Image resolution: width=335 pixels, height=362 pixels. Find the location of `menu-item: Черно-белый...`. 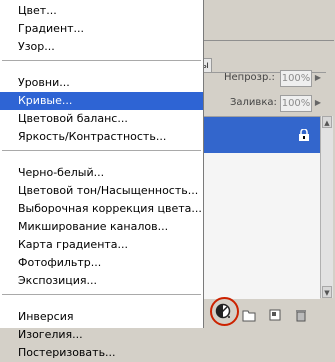

menu-item: Черно-белый... is located at coordinates (101, 173).